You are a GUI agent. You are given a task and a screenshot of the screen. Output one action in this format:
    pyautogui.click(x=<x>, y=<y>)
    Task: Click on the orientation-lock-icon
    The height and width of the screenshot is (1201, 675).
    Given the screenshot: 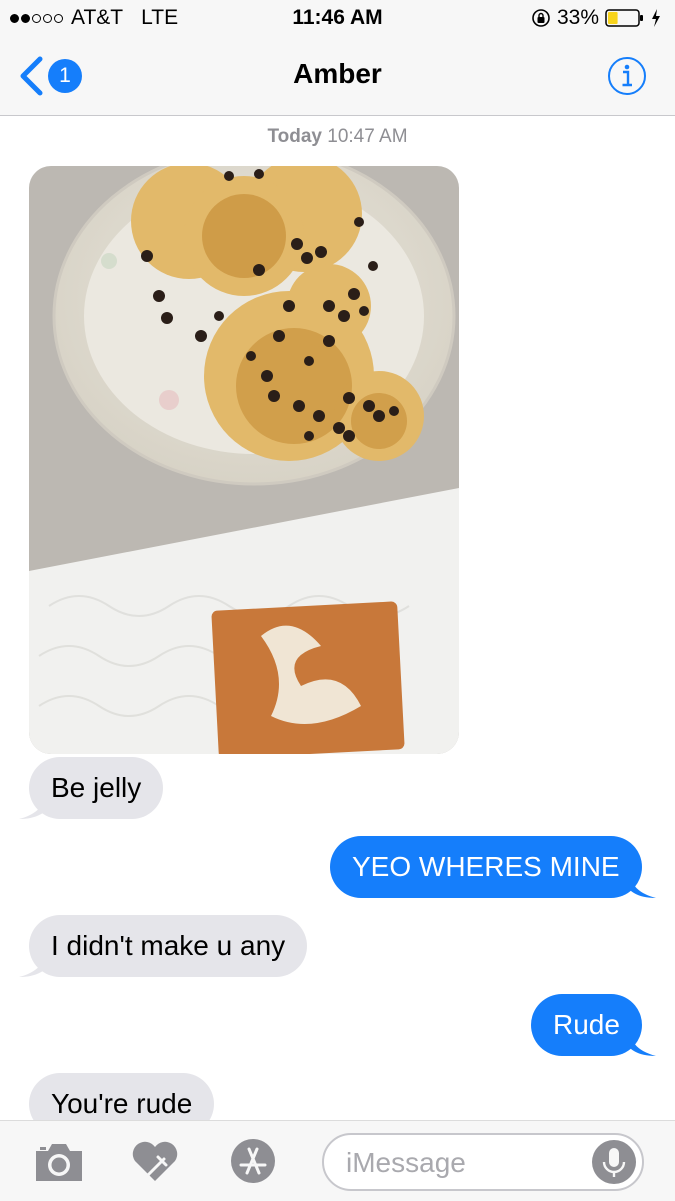 What is the action you would take?
    pyautogui.click(x=541, y=18)
    